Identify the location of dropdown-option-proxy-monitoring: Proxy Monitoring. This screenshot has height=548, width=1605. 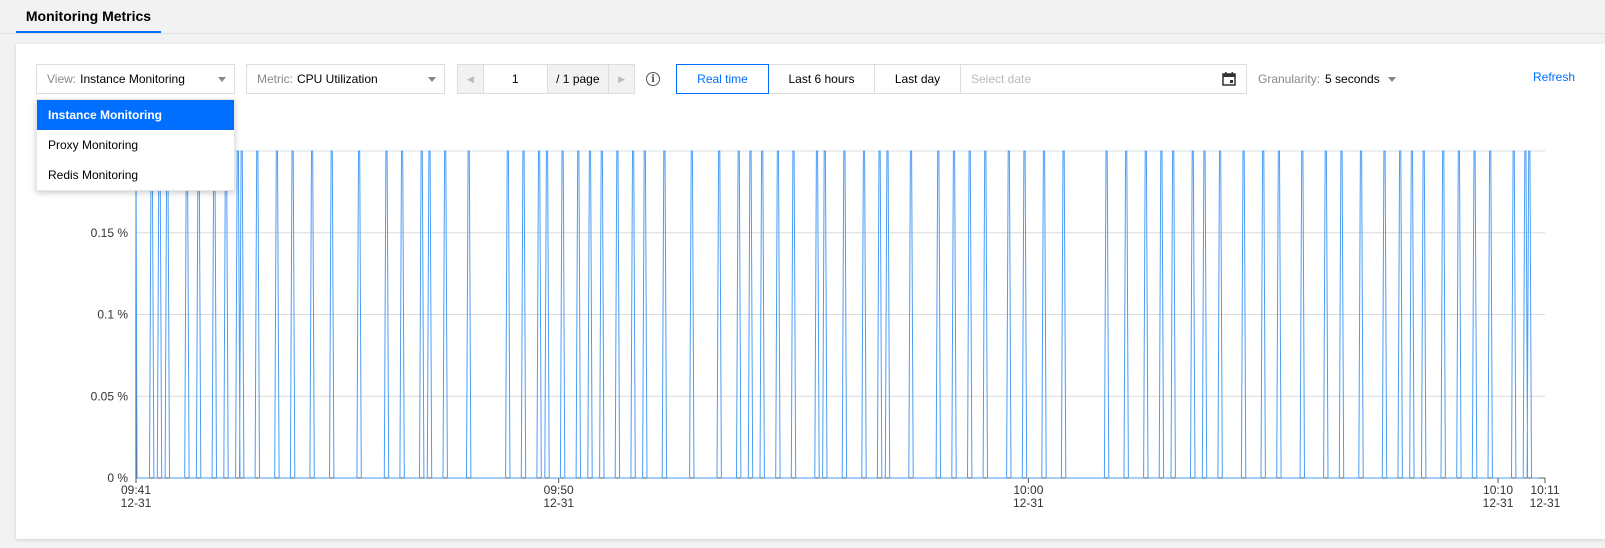
(135, 145).